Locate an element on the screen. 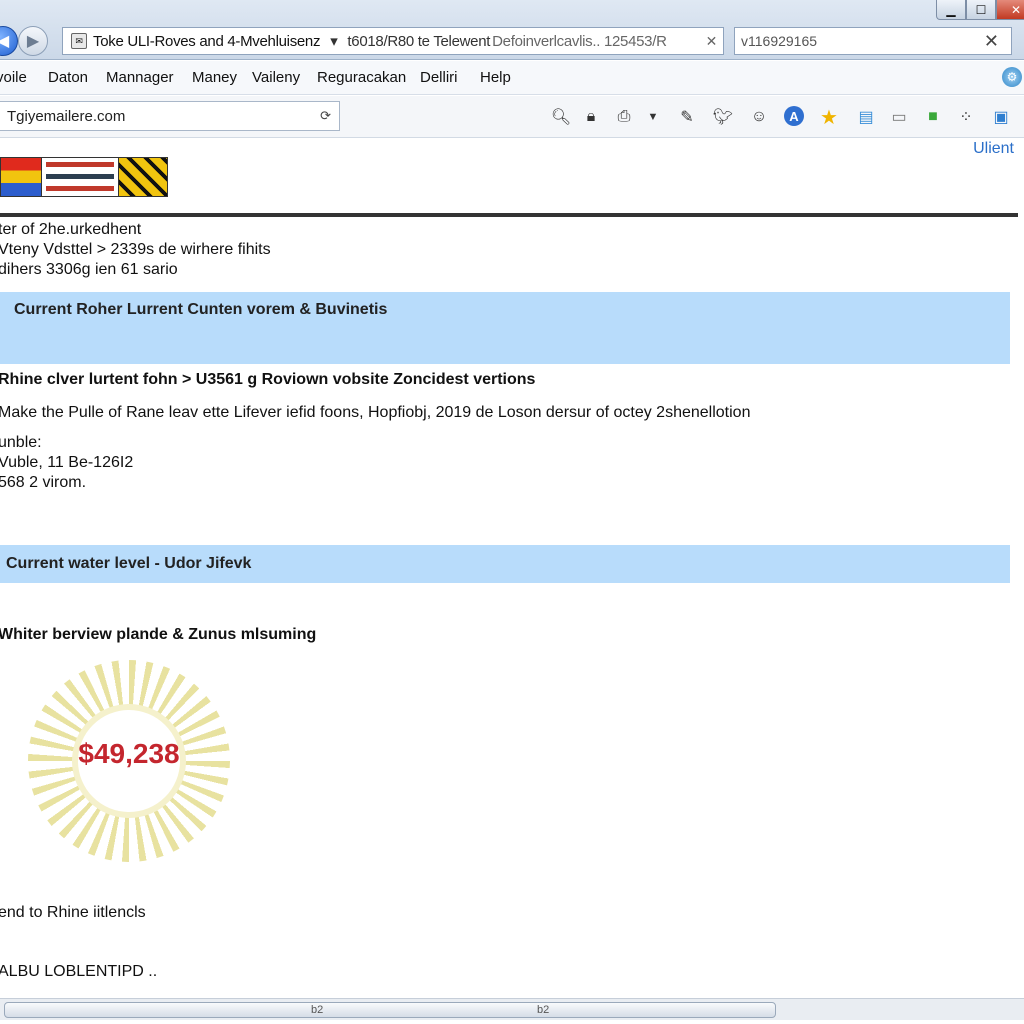 Image resolution: width=1024 pixels, height=1024 pixels. close-window-icon: ✕ is located at coordinates (1016, 9).